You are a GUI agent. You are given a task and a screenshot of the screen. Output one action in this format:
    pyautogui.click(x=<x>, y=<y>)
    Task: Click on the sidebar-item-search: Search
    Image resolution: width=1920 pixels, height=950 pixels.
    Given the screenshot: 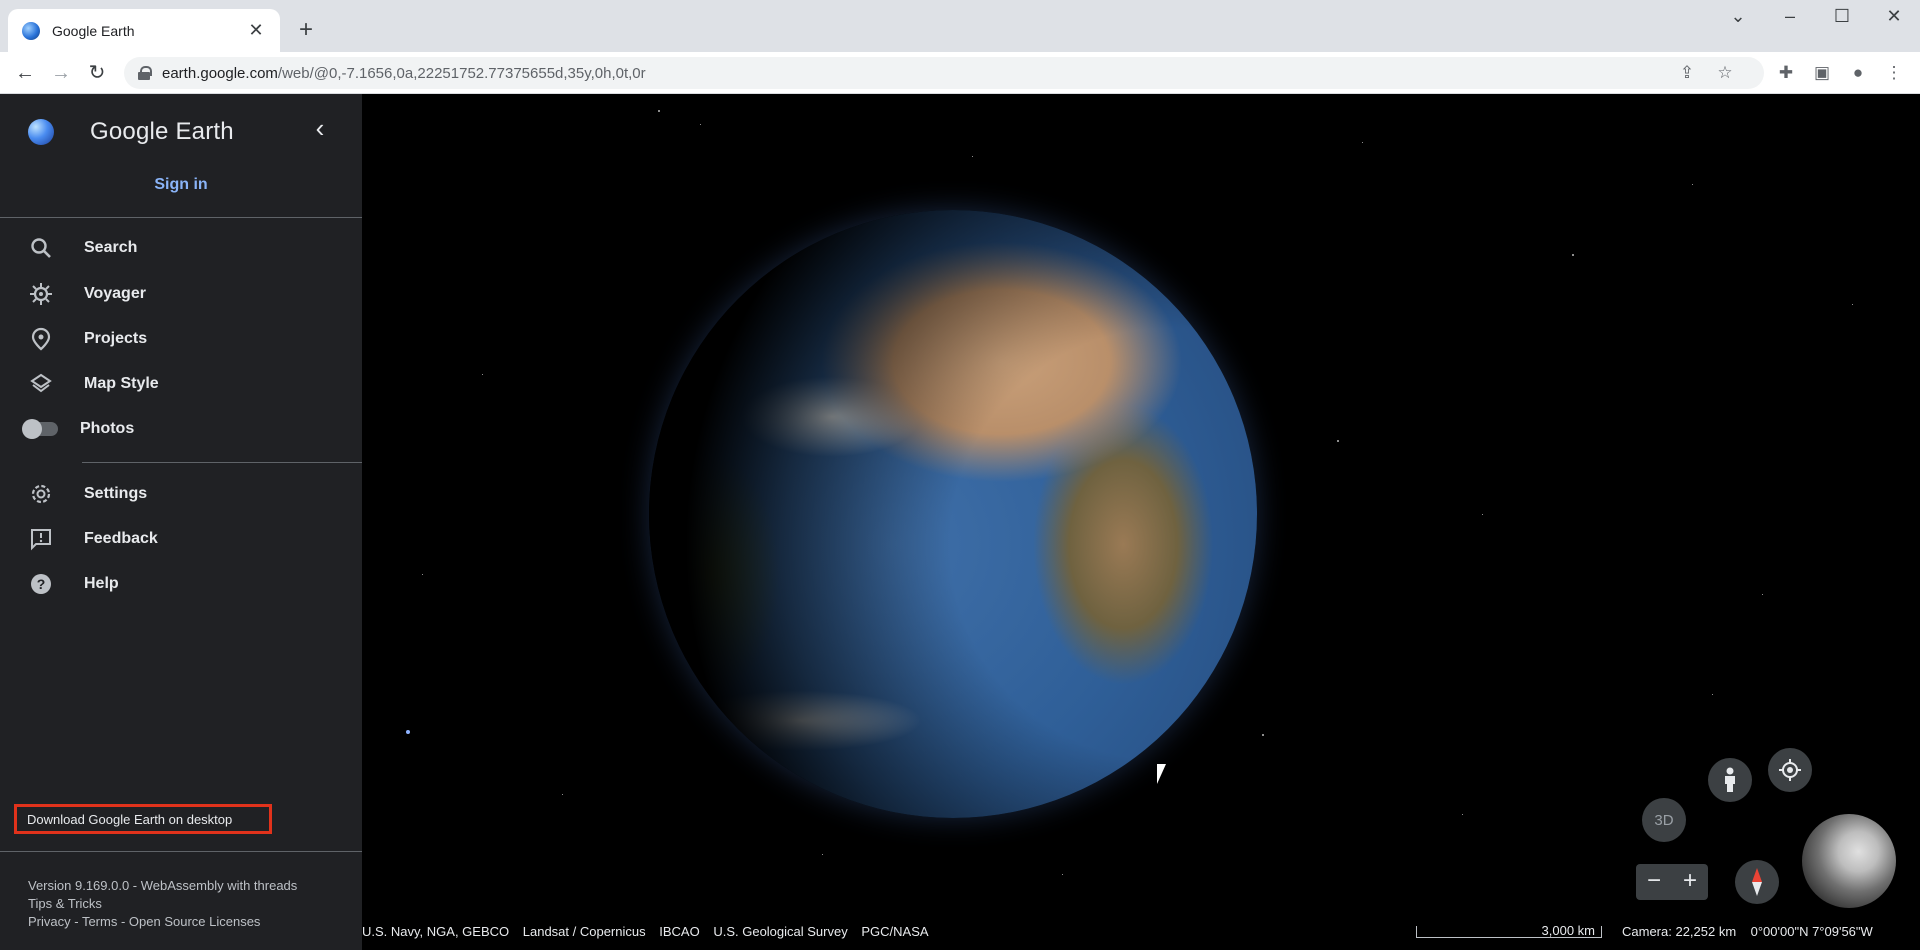 What is the action you would take?
    pyautogui.click(x=181, y=248)
    